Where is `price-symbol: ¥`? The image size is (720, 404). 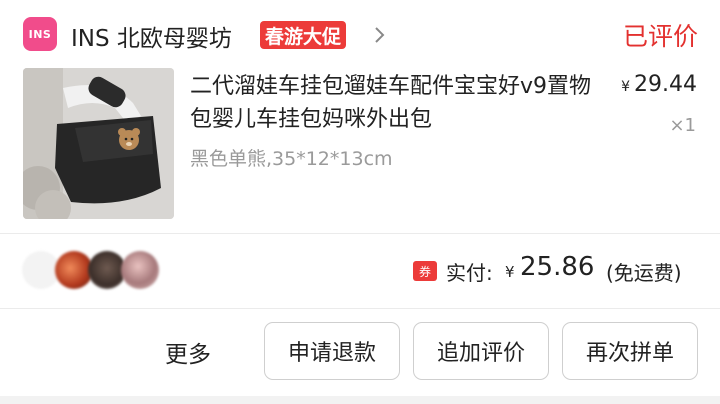 price-symbol: ¥ is located at coordinates (626, 87).